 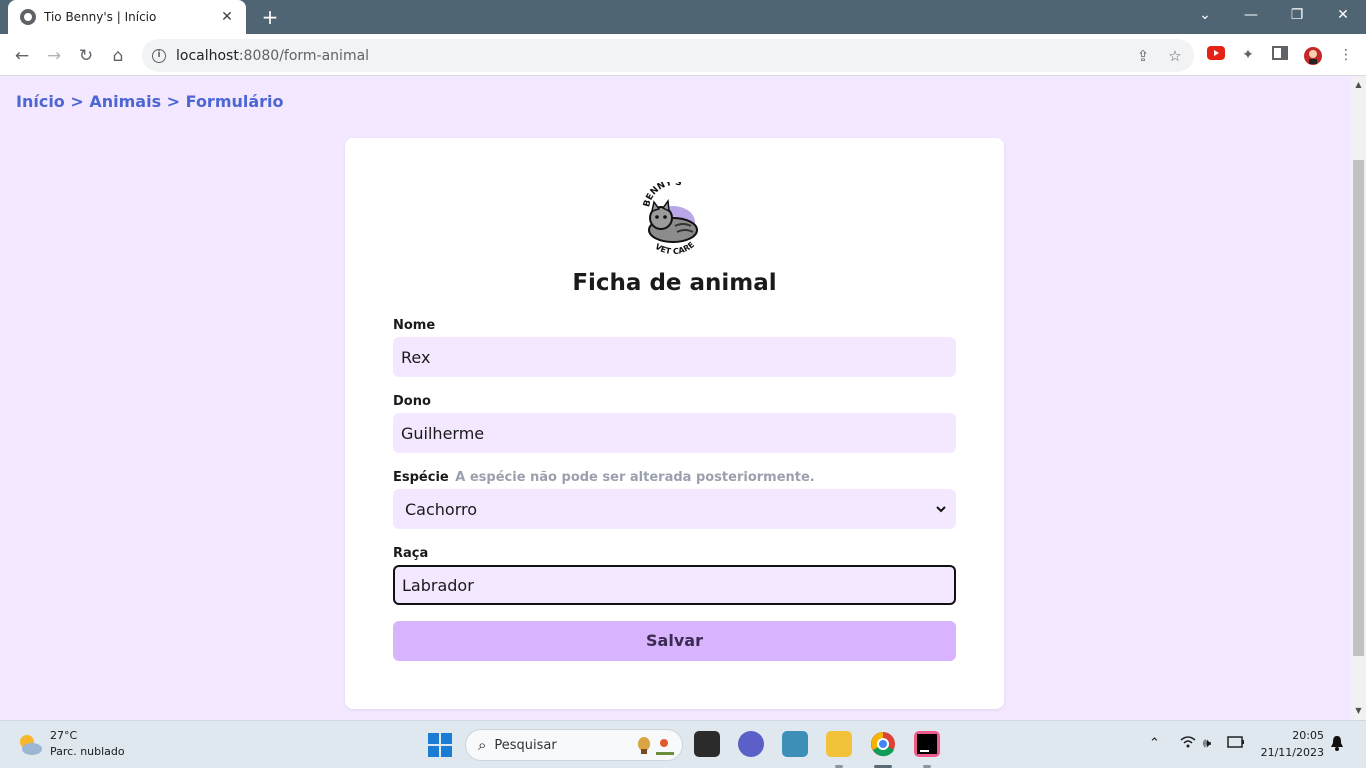 What do you see at coordinates (118, 56) in the screenshot?
I see `home-icon: ⌂` at bounding box center [118, 56].